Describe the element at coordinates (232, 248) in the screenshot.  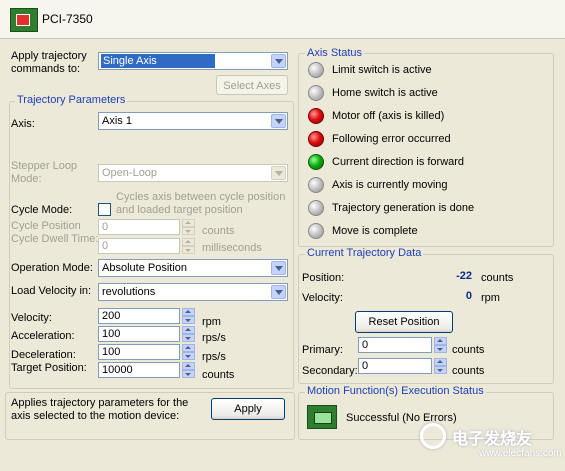
I see `cycle-dwell-time-unit: milliseconds` at that location.